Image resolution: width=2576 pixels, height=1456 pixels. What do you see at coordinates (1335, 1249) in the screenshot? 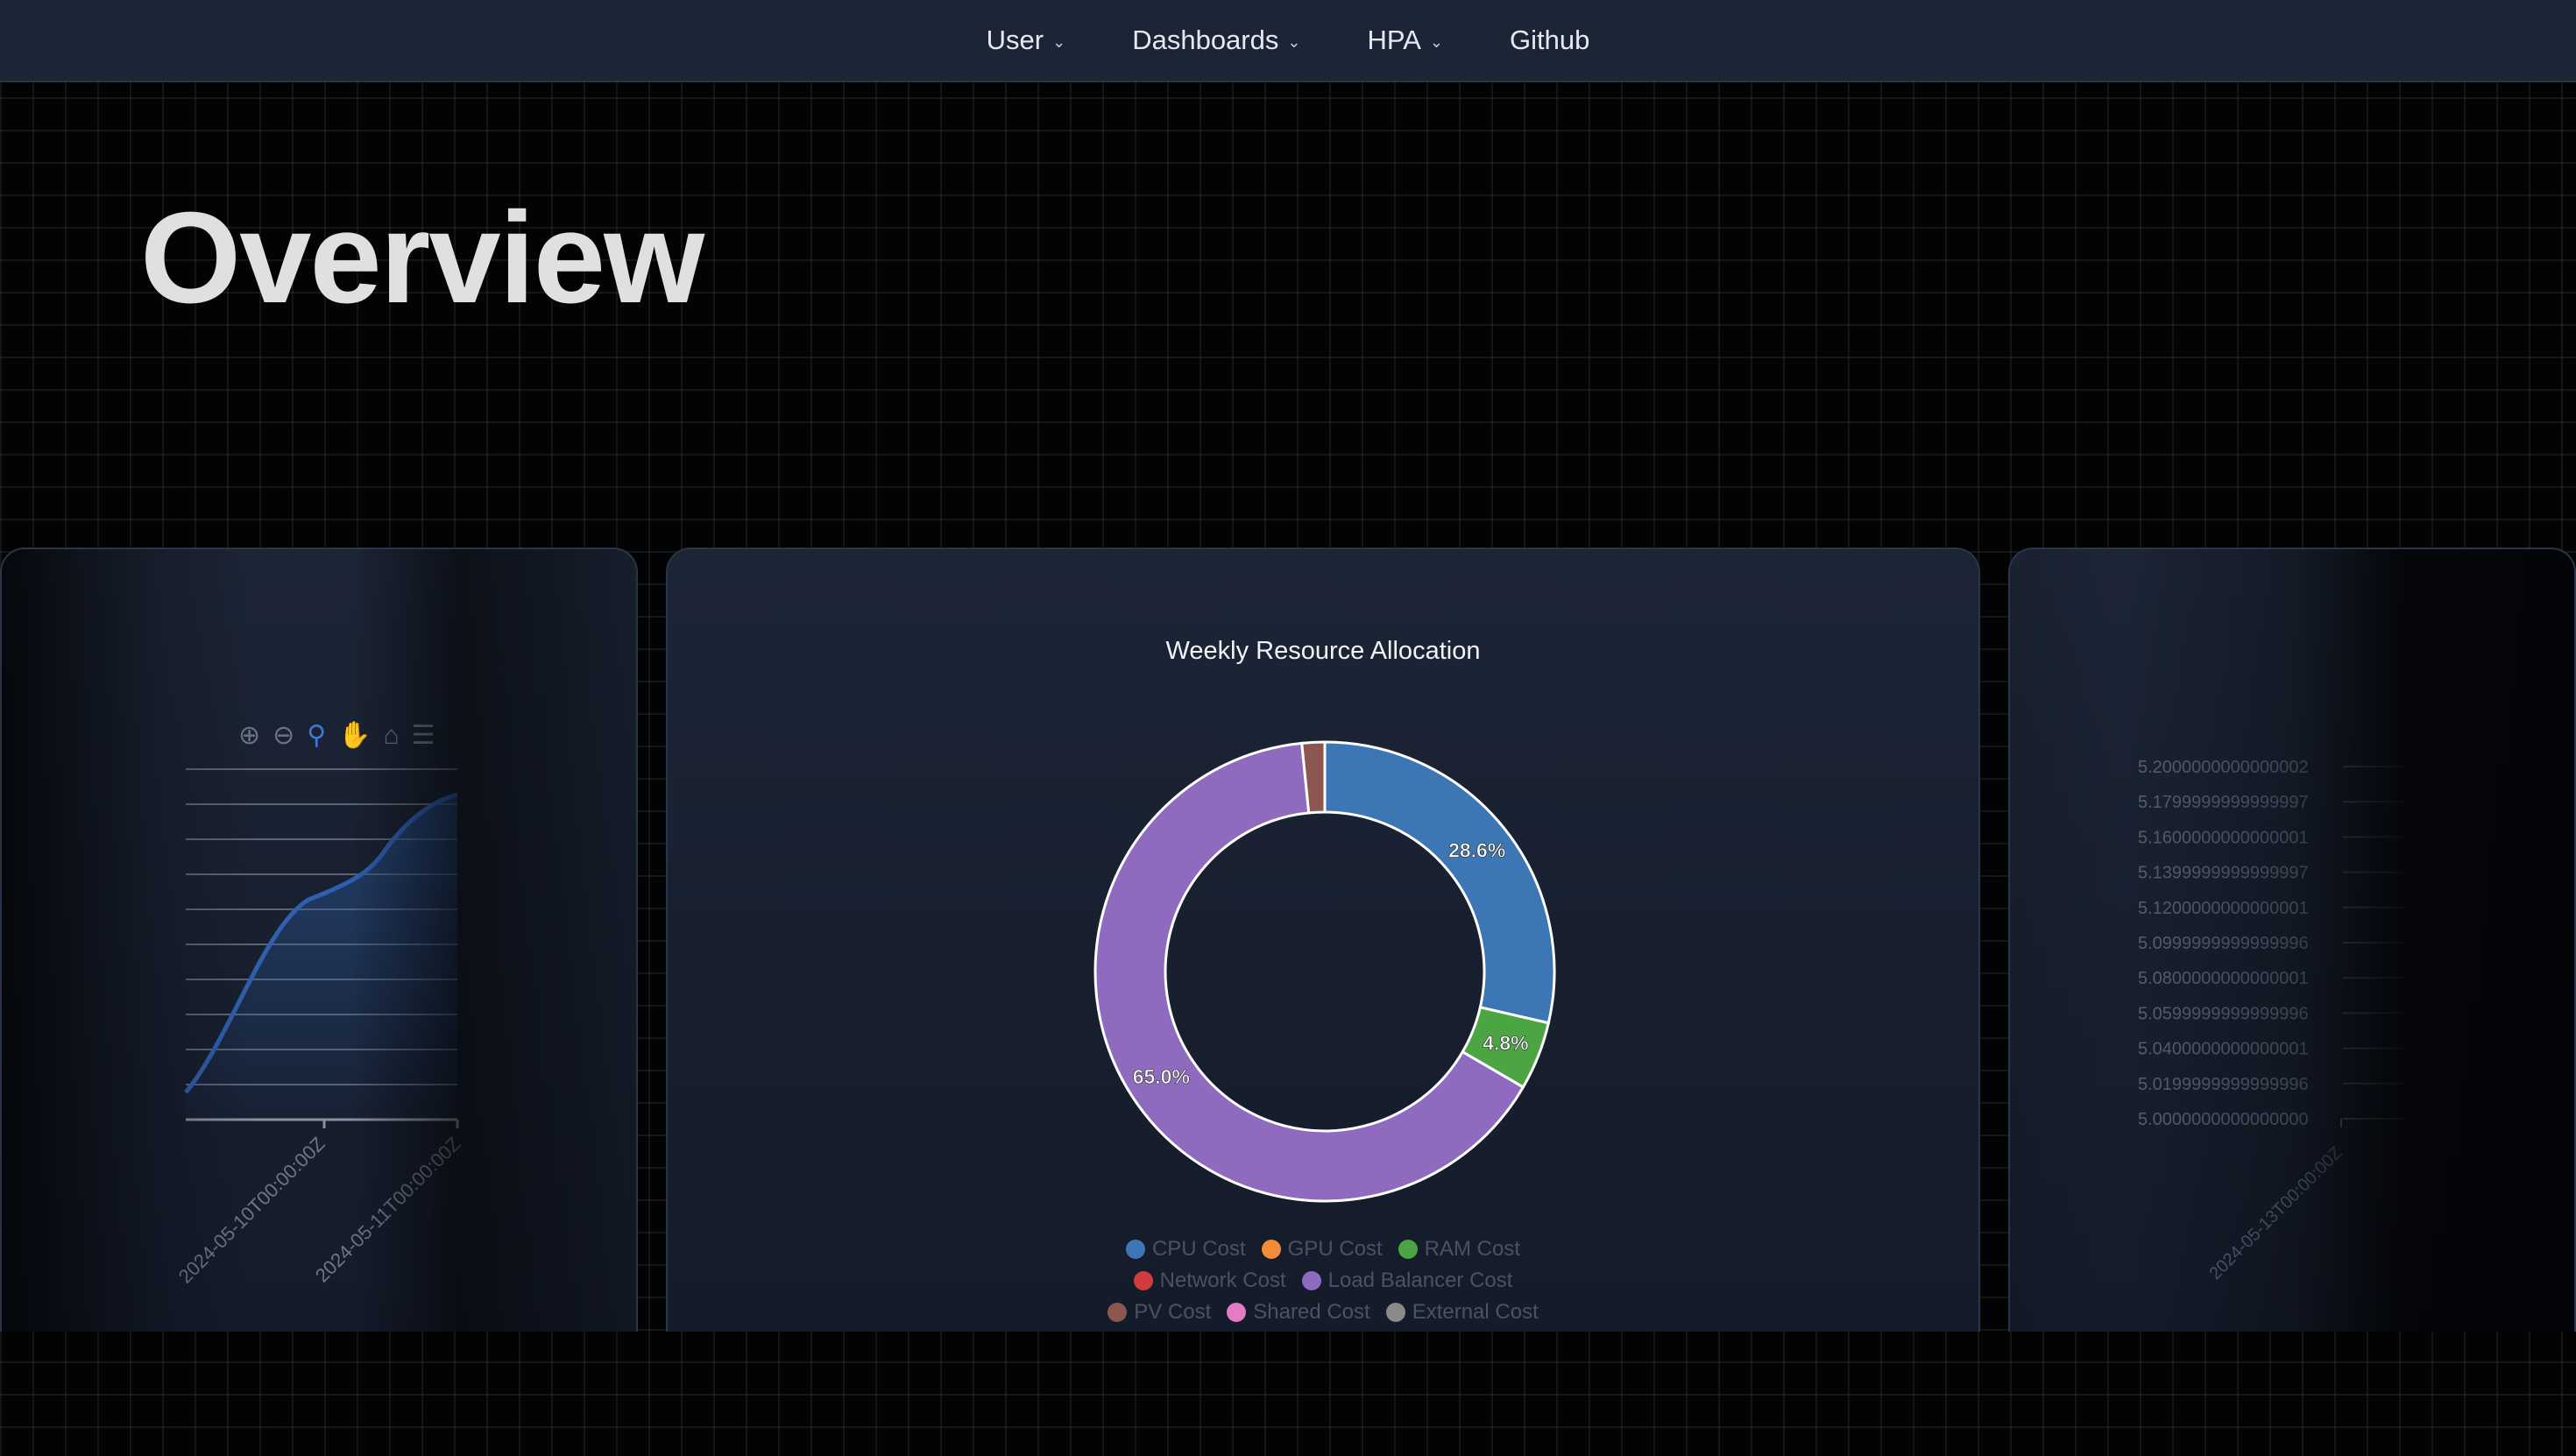
I see `legend-label: GPU Cost` at bounding box center [1335, 1249].